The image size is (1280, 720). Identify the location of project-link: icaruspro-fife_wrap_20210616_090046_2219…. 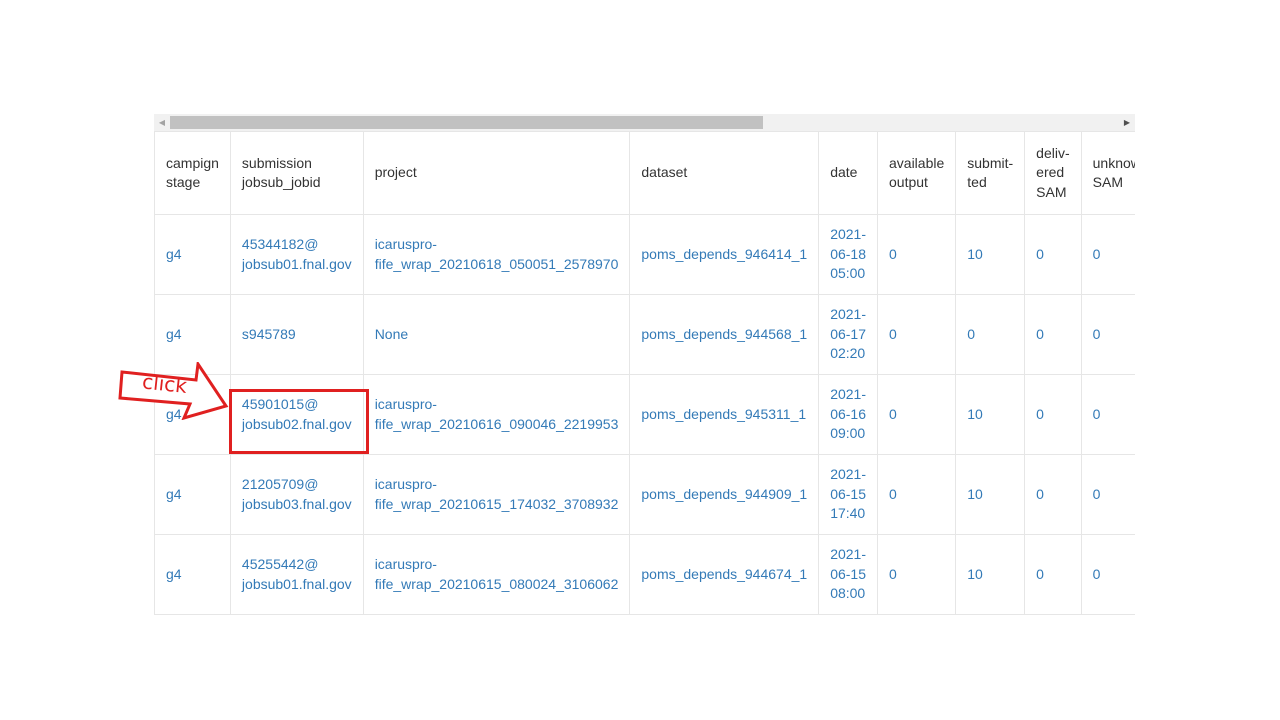
(497, 414).